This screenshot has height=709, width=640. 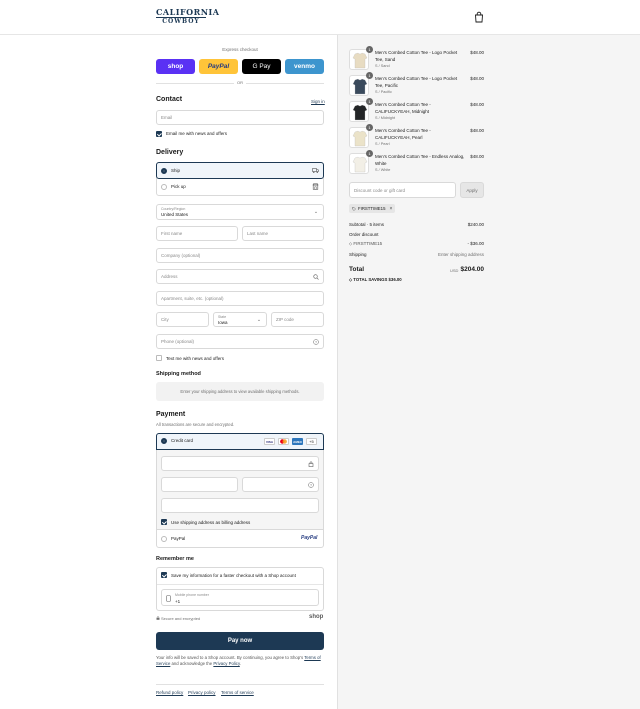 I want to click on email-placeholder: Email, so click(x=167, y=117).